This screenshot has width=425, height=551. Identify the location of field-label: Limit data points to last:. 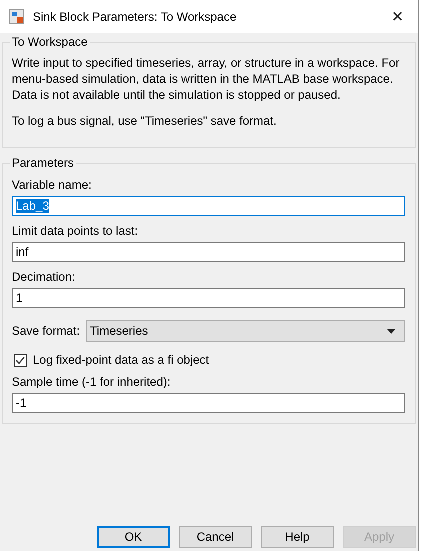
(76, 231).